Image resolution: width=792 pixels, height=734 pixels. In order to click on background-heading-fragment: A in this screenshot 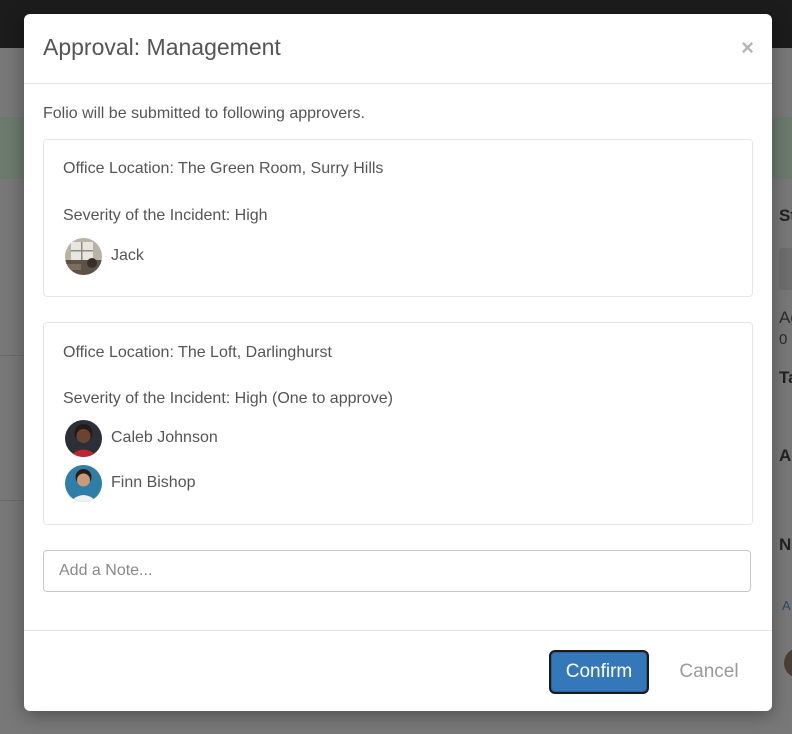, I will do `click(785, 455)`.